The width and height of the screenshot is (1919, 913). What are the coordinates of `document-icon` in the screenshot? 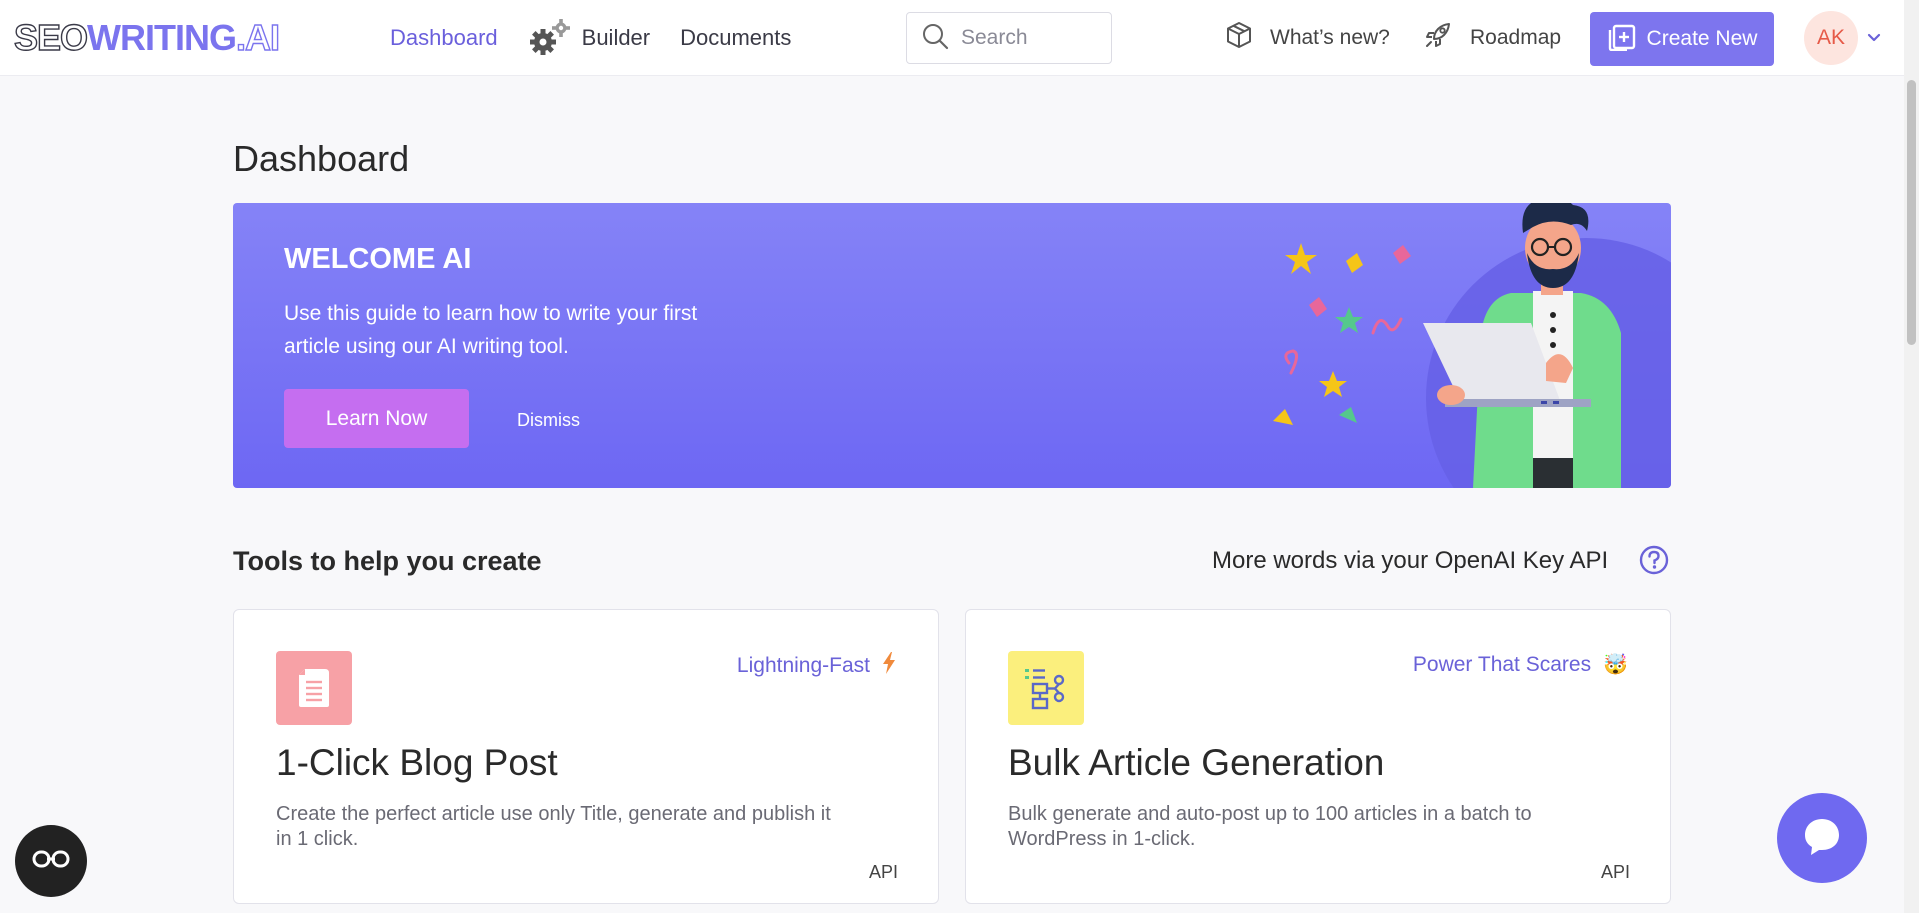 It's located at (314, 688).